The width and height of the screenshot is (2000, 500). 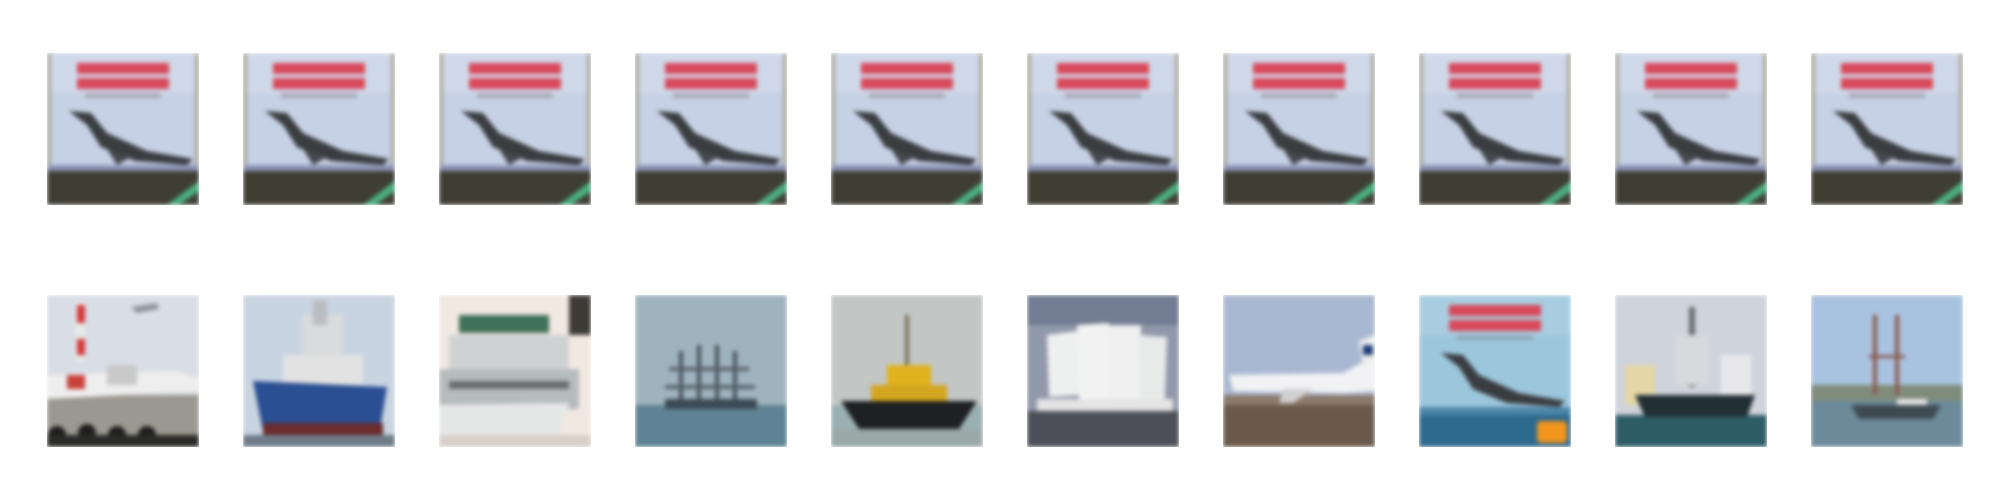 I want to click on thumbnail-harbor-boat, so click(x=1887, y=371).